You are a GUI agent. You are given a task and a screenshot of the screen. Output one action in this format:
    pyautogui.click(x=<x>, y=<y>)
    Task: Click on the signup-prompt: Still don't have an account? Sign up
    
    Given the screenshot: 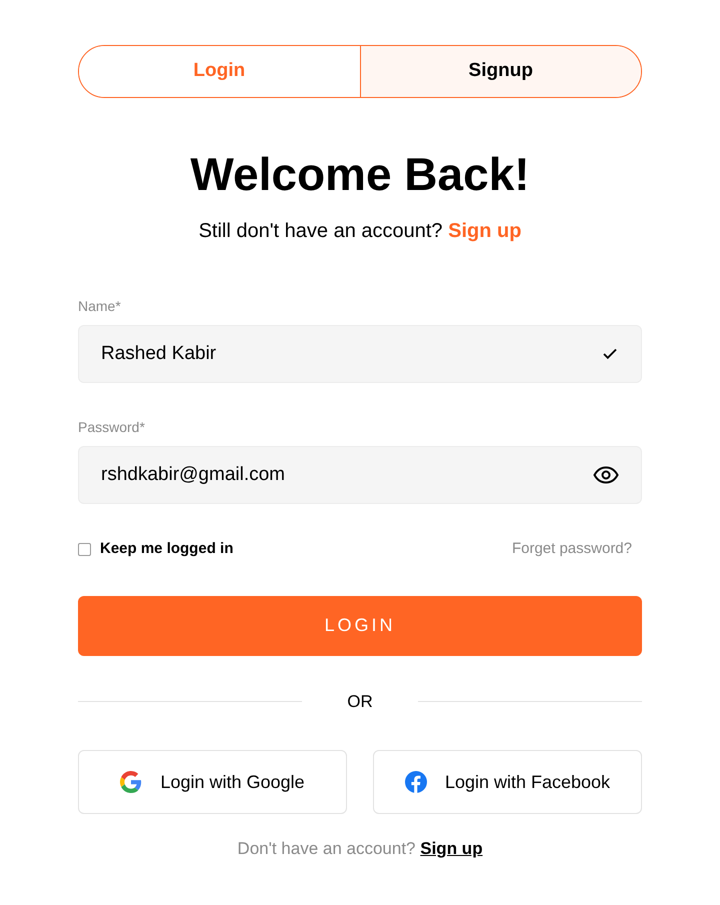 What is the action you would take?
    pyautogui.click(x=360, y=231)
    